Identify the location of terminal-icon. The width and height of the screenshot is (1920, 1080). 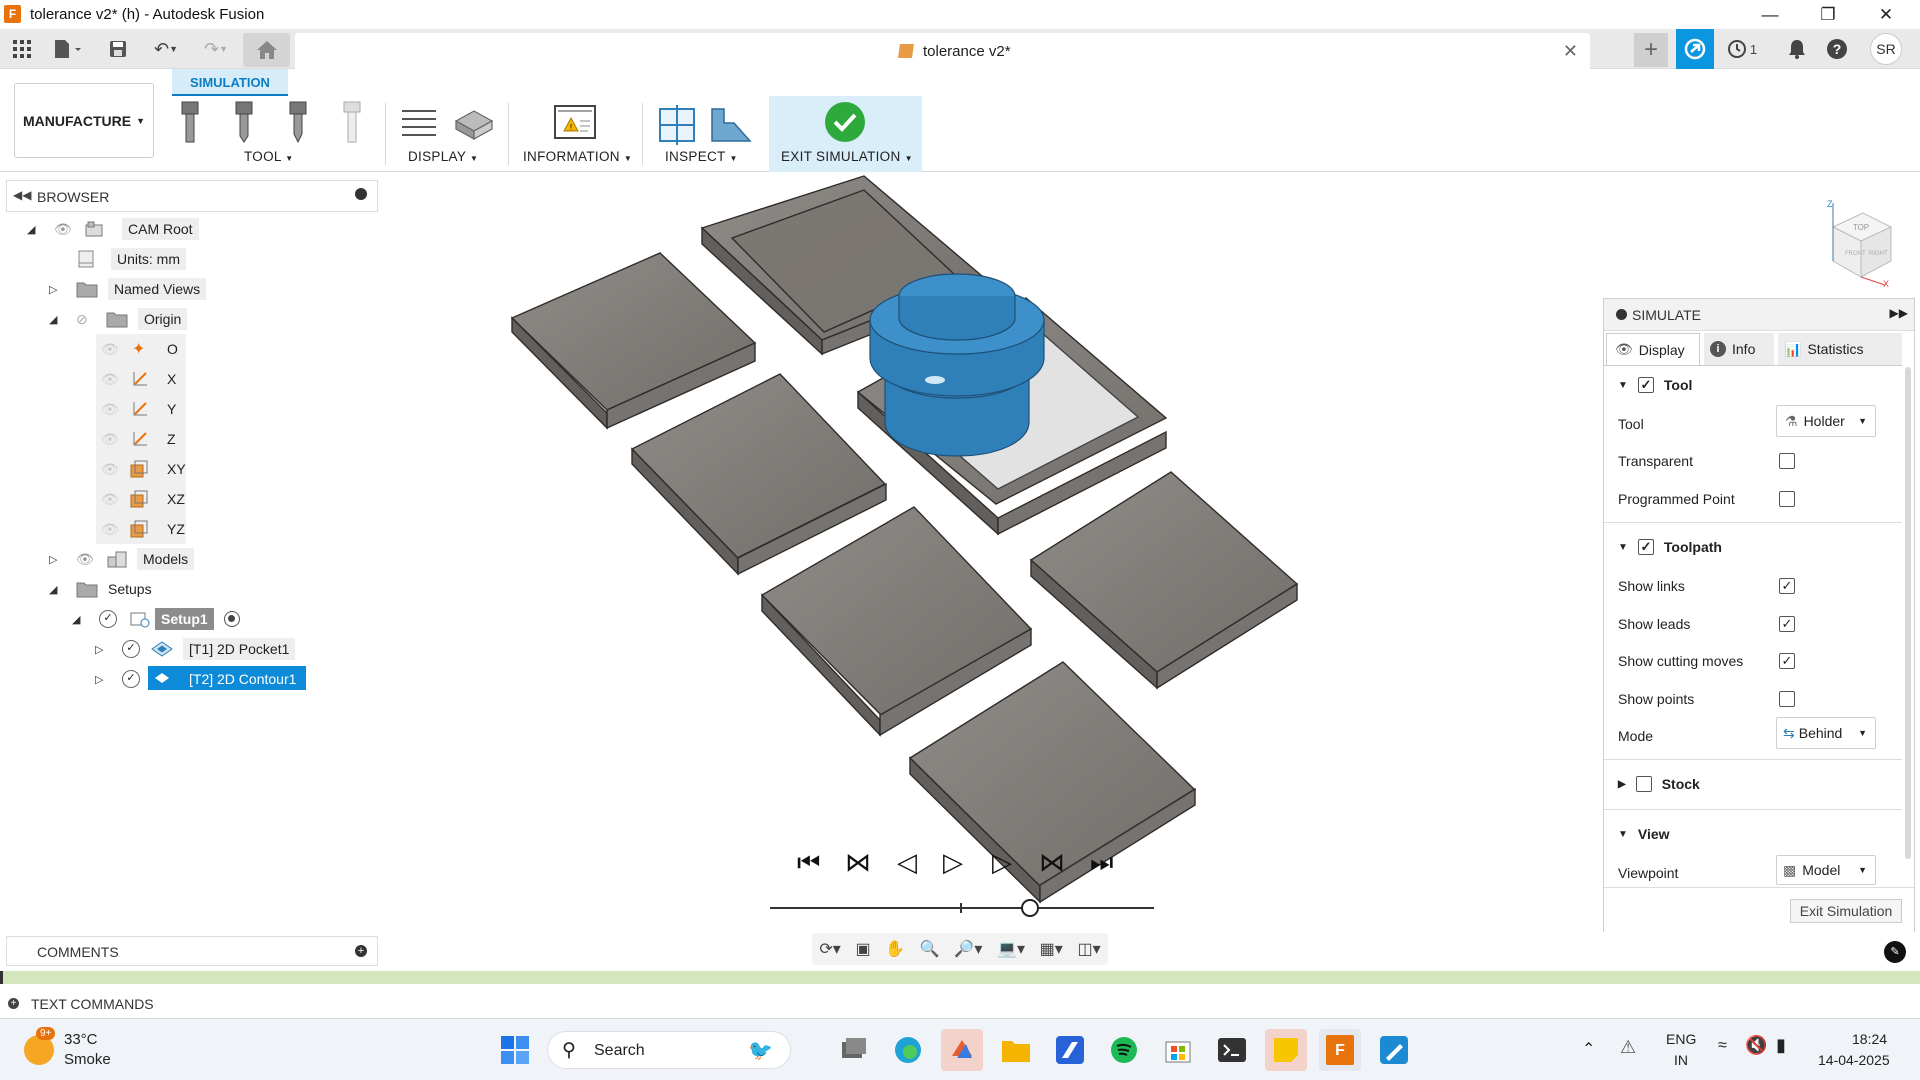
(1232, 1050).